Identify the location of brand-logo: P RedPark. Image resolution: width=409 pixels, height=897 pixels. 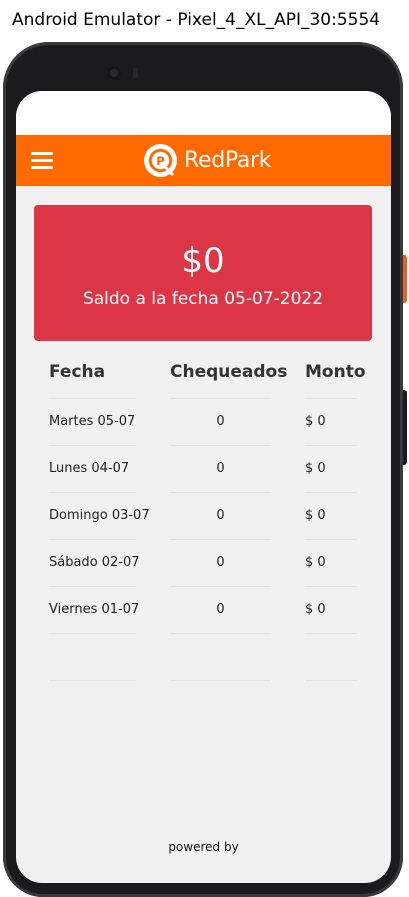
(207, 160).